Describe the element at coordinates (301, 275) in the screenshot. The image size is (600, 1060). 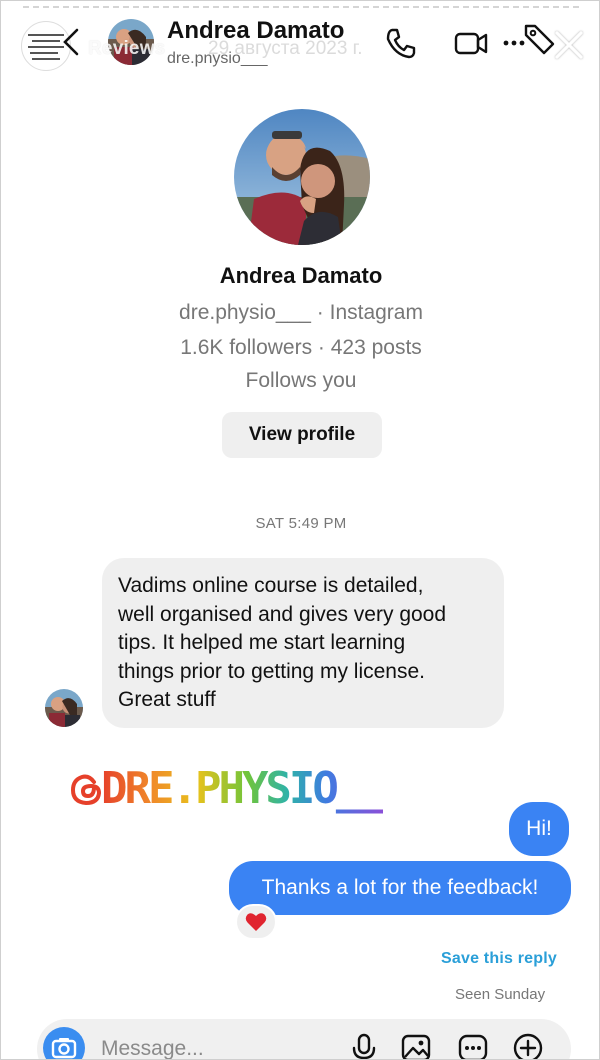
I see `profile-name: Andrea Damato` at that location.